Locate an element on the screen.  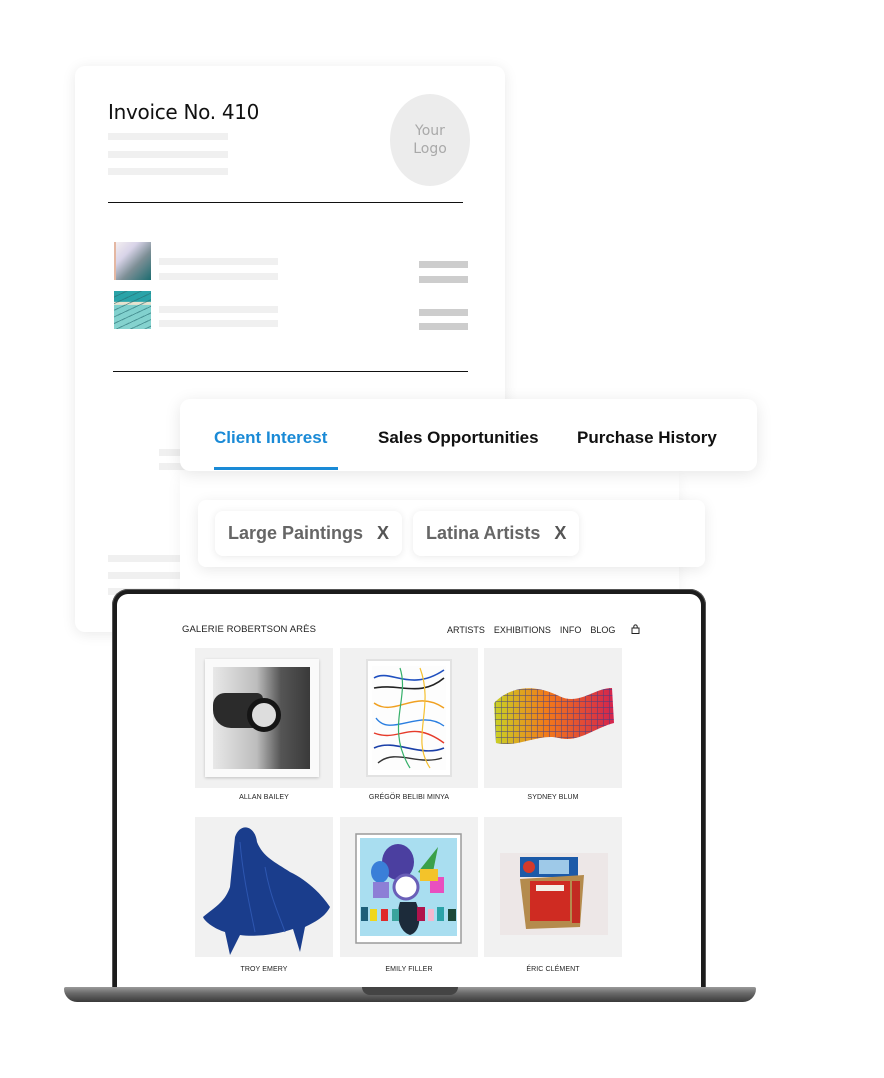
nav-info: INFO is located at coordinates (571, 630).